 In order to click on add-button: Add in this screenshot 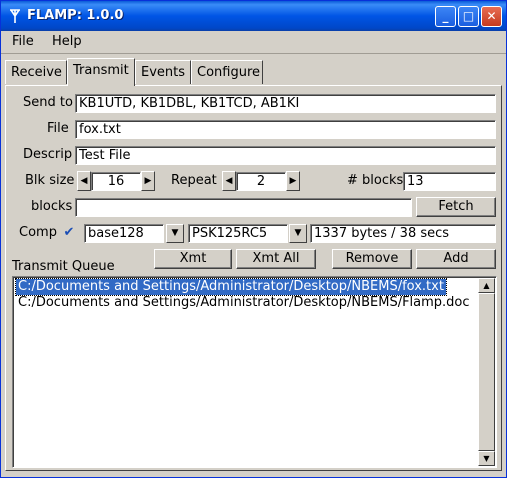, I will do `click(456, 259)`.